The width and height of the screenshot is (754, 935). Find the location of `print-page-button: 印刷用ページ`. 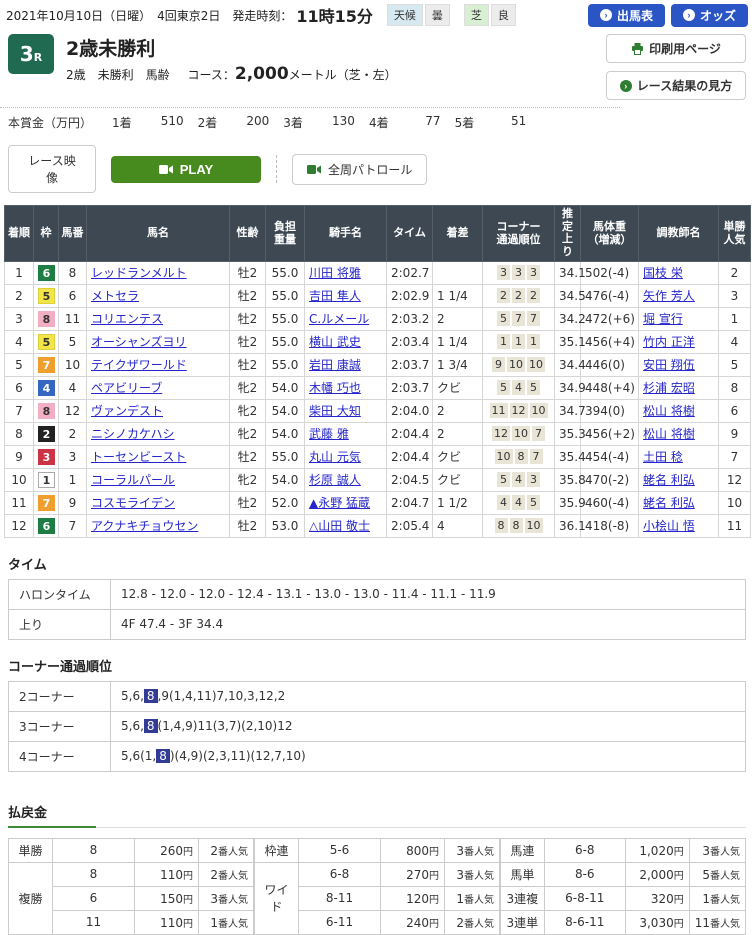

print-page-button: 印刷用ページ is located at coordinates (676, 48).